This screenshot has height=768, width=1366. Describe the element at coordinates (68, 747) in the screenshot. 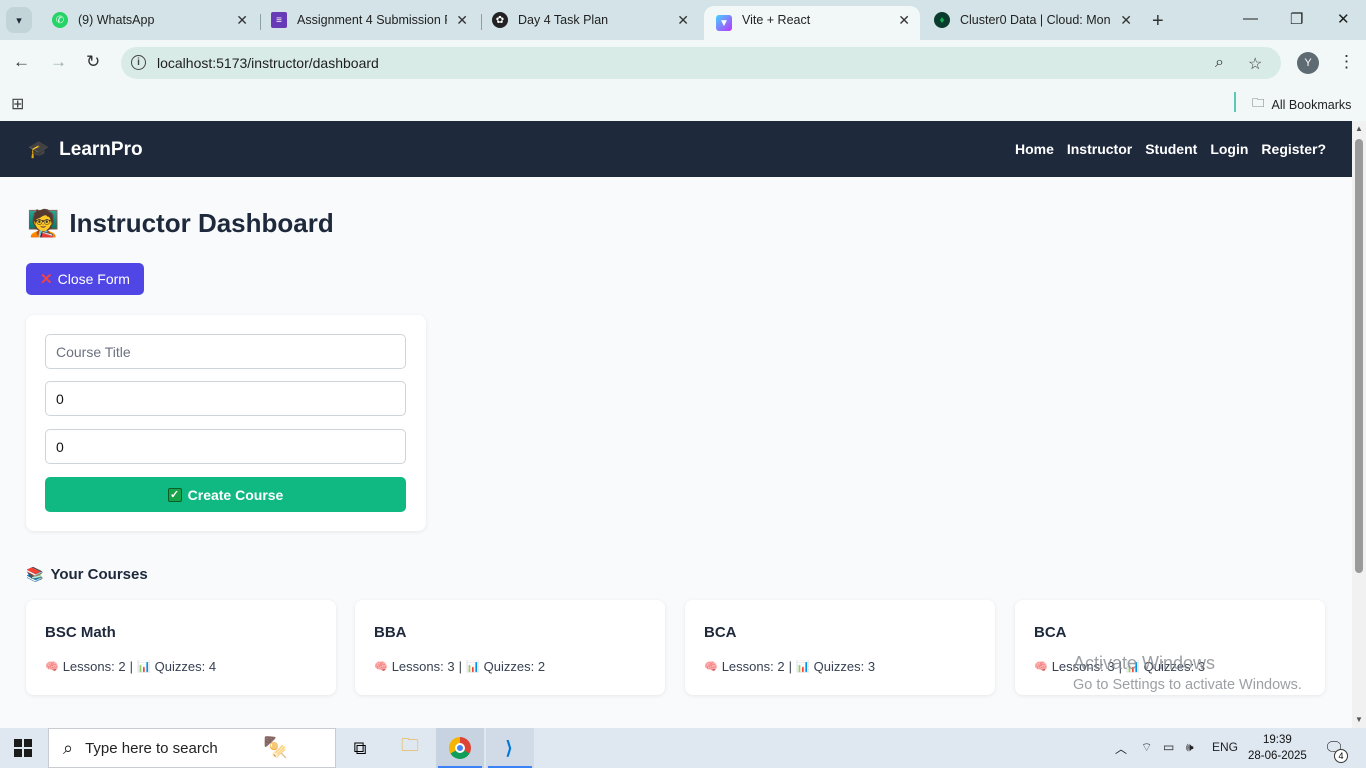

I see `search-icon: ⌕` at that location.